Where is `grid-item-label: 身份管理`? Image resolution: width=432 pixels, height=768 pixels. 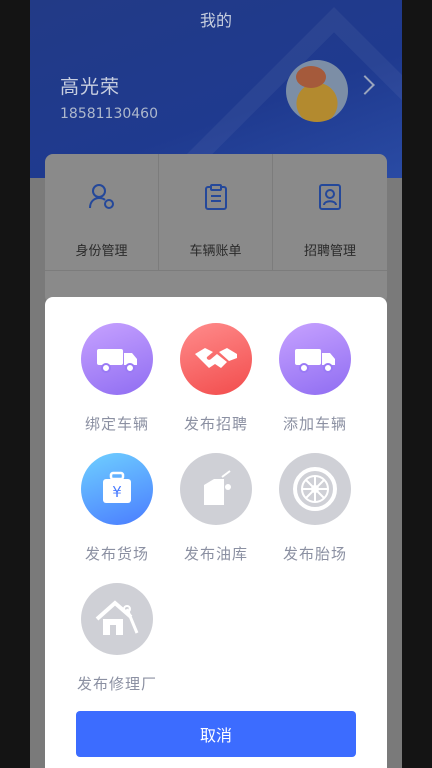 grid-item-label: 身份管理 is located at coordinates (101, 251).